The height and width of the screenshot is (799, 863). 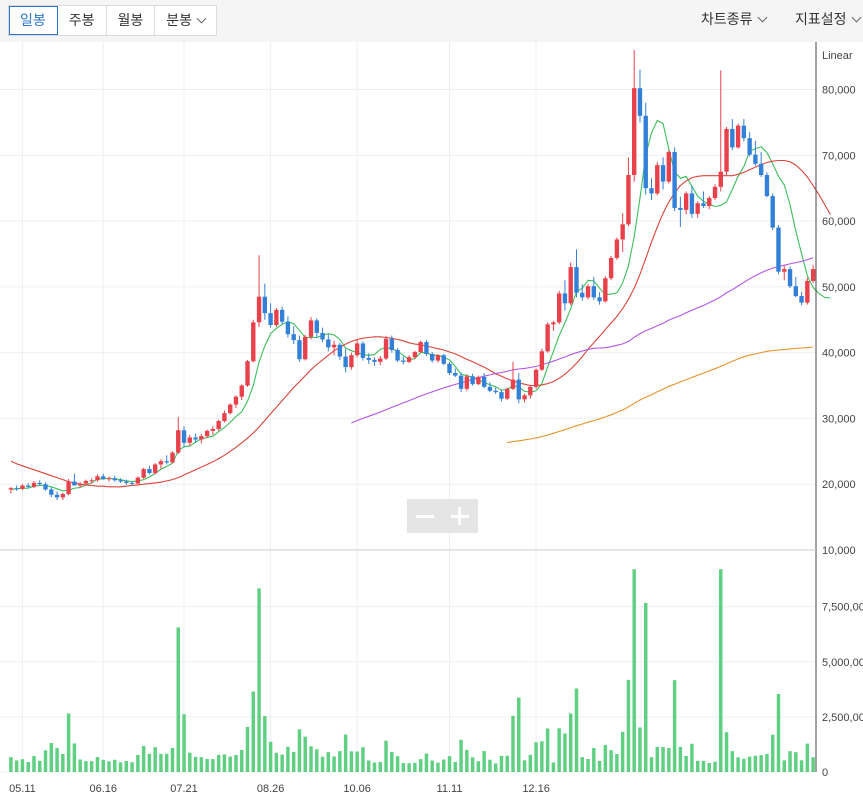 What do you see at coordinates (184, 789) in the screenshot?
I see `date-tick-label: 07.21` at bounding box center [184, 789].